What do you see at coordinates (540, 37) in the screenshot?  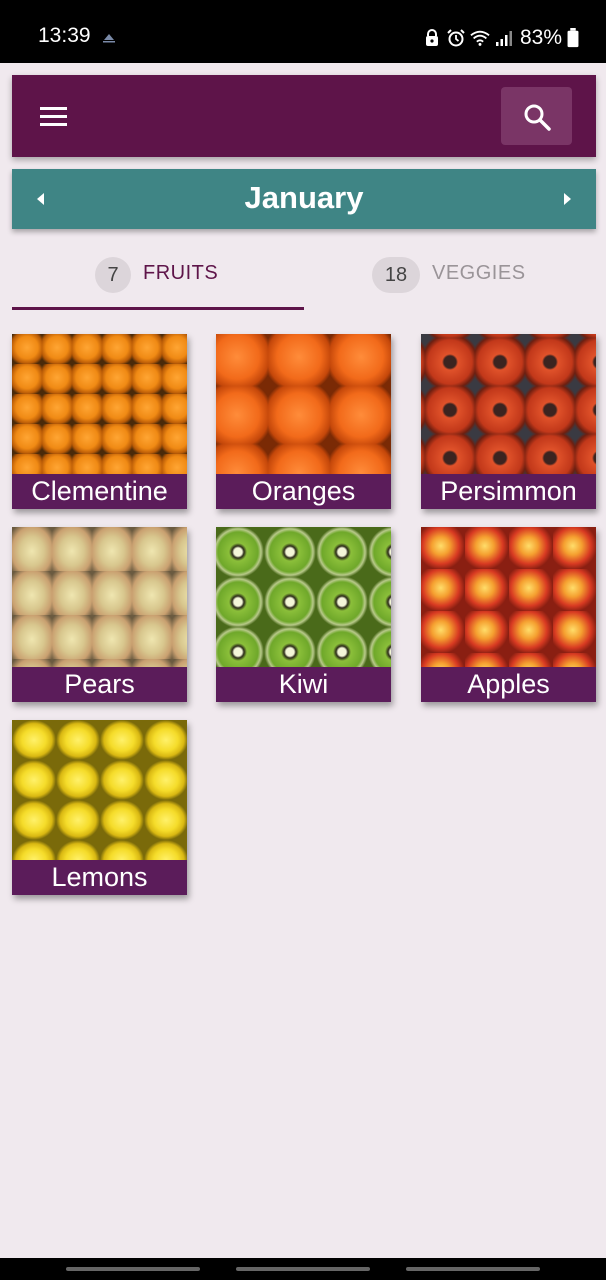 I see `battery-percent: 83%` at bounding box center [540, 37].